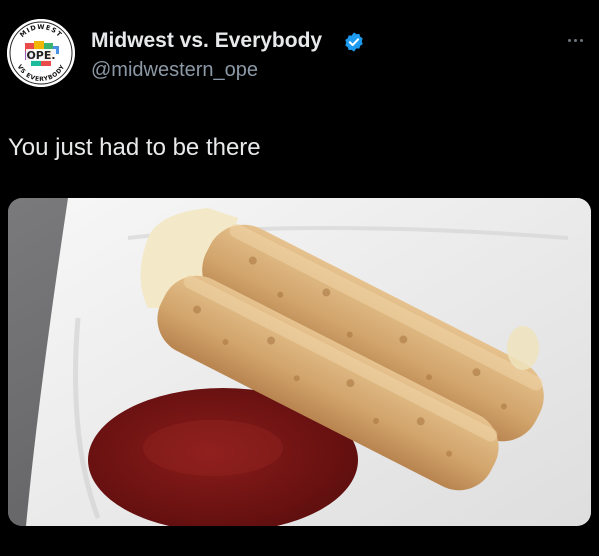  Describe the element at coordinates (354, 42) in the screenshot. I see `verified-badge-icon` at that location.